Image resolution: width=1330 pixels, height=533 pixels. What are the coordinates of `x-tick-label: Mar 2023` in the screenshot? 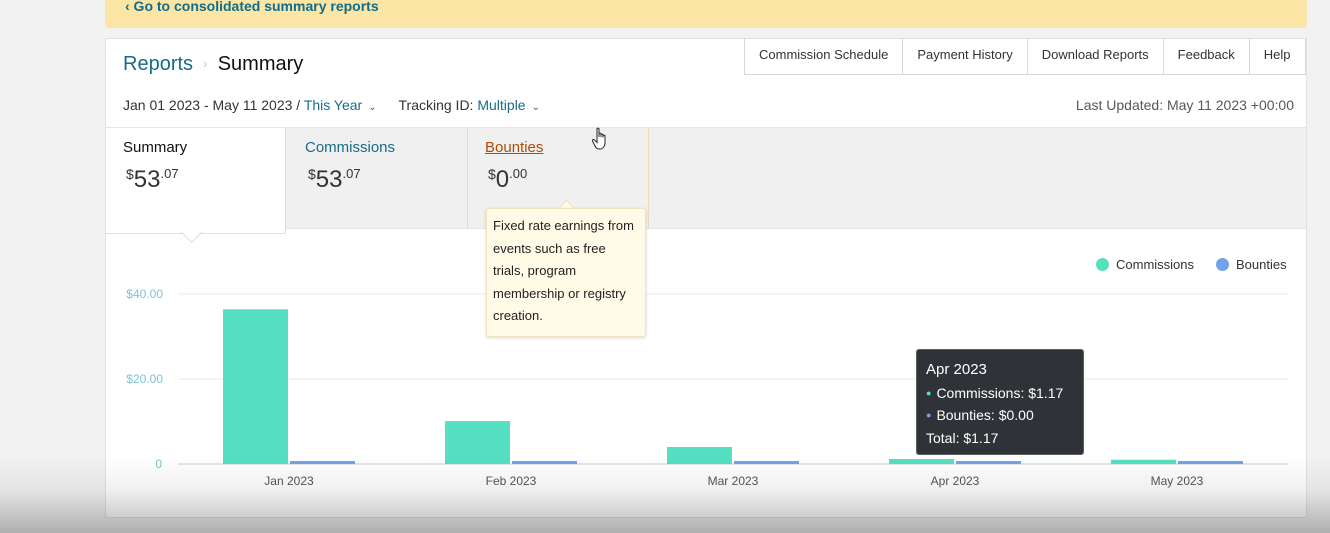 It's located at (733, 481).